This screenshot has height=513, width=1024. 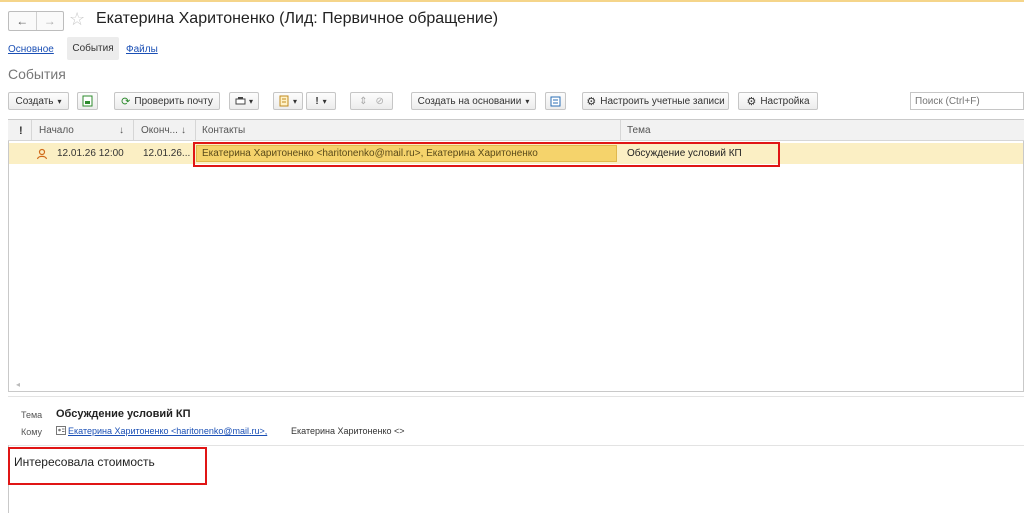 What do you see at coordinates (93, 48) in the screenshot?
I see `tab-events: События` at bounding box center [93, 48].